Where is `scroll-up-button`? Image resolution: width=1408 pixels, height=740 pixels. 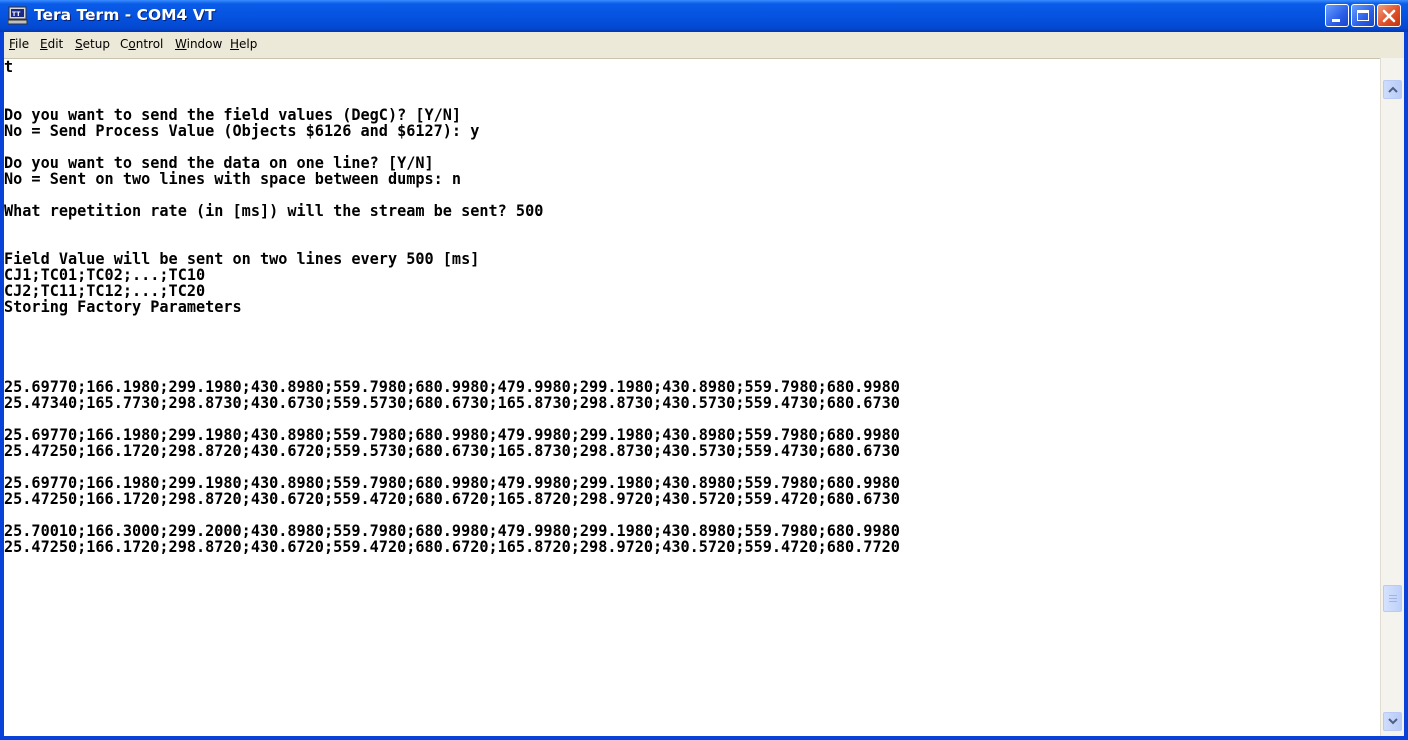
scroll-up-button is located at coordinates (1392, 89).